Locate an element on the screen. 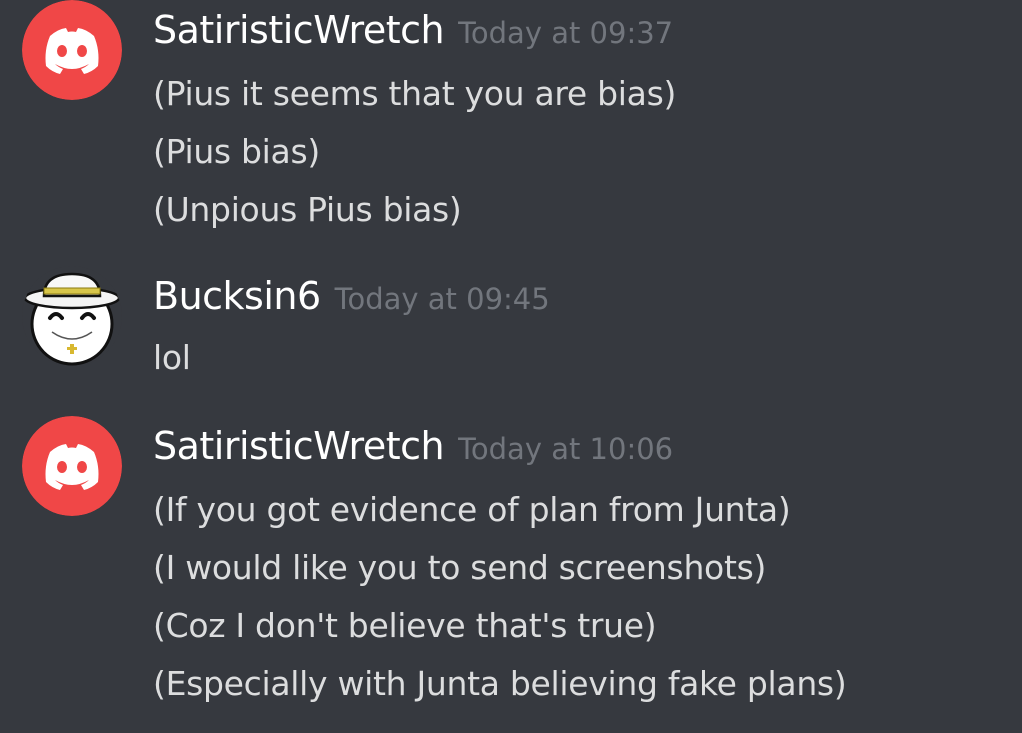 The image size is (1022, 733). timestamp: Today at 09:37 is located at coordinates (566, 33).